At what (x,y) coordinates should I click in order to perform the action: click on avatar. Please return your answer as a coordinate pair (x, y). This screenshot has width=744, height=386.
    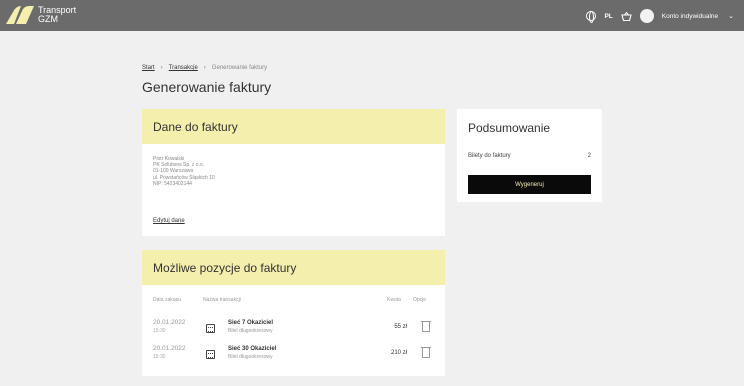
    Looking at the image, I should click on (646, 16).